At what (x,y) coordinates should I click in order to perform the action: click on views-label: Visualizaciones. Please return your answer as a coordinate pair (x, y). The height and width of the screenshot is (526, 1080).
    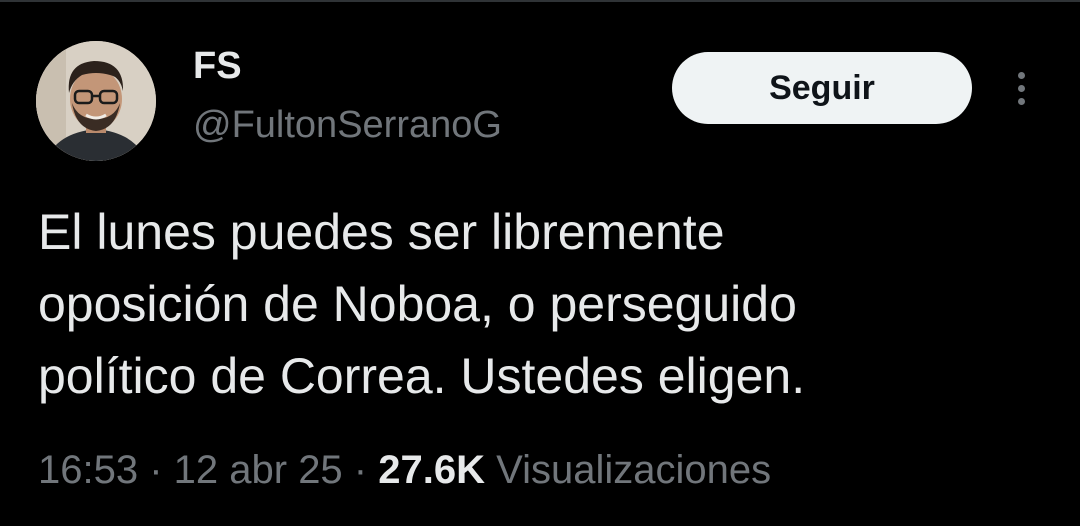
    Looking at the image, I should click on (634, 470).